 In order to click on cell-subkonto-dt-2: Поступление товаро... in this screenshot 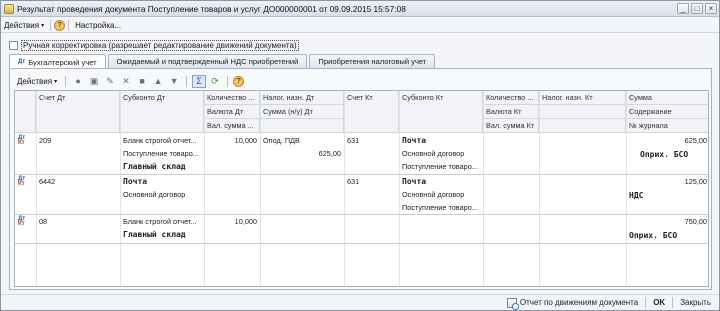, I will do `click(161, 153)`.